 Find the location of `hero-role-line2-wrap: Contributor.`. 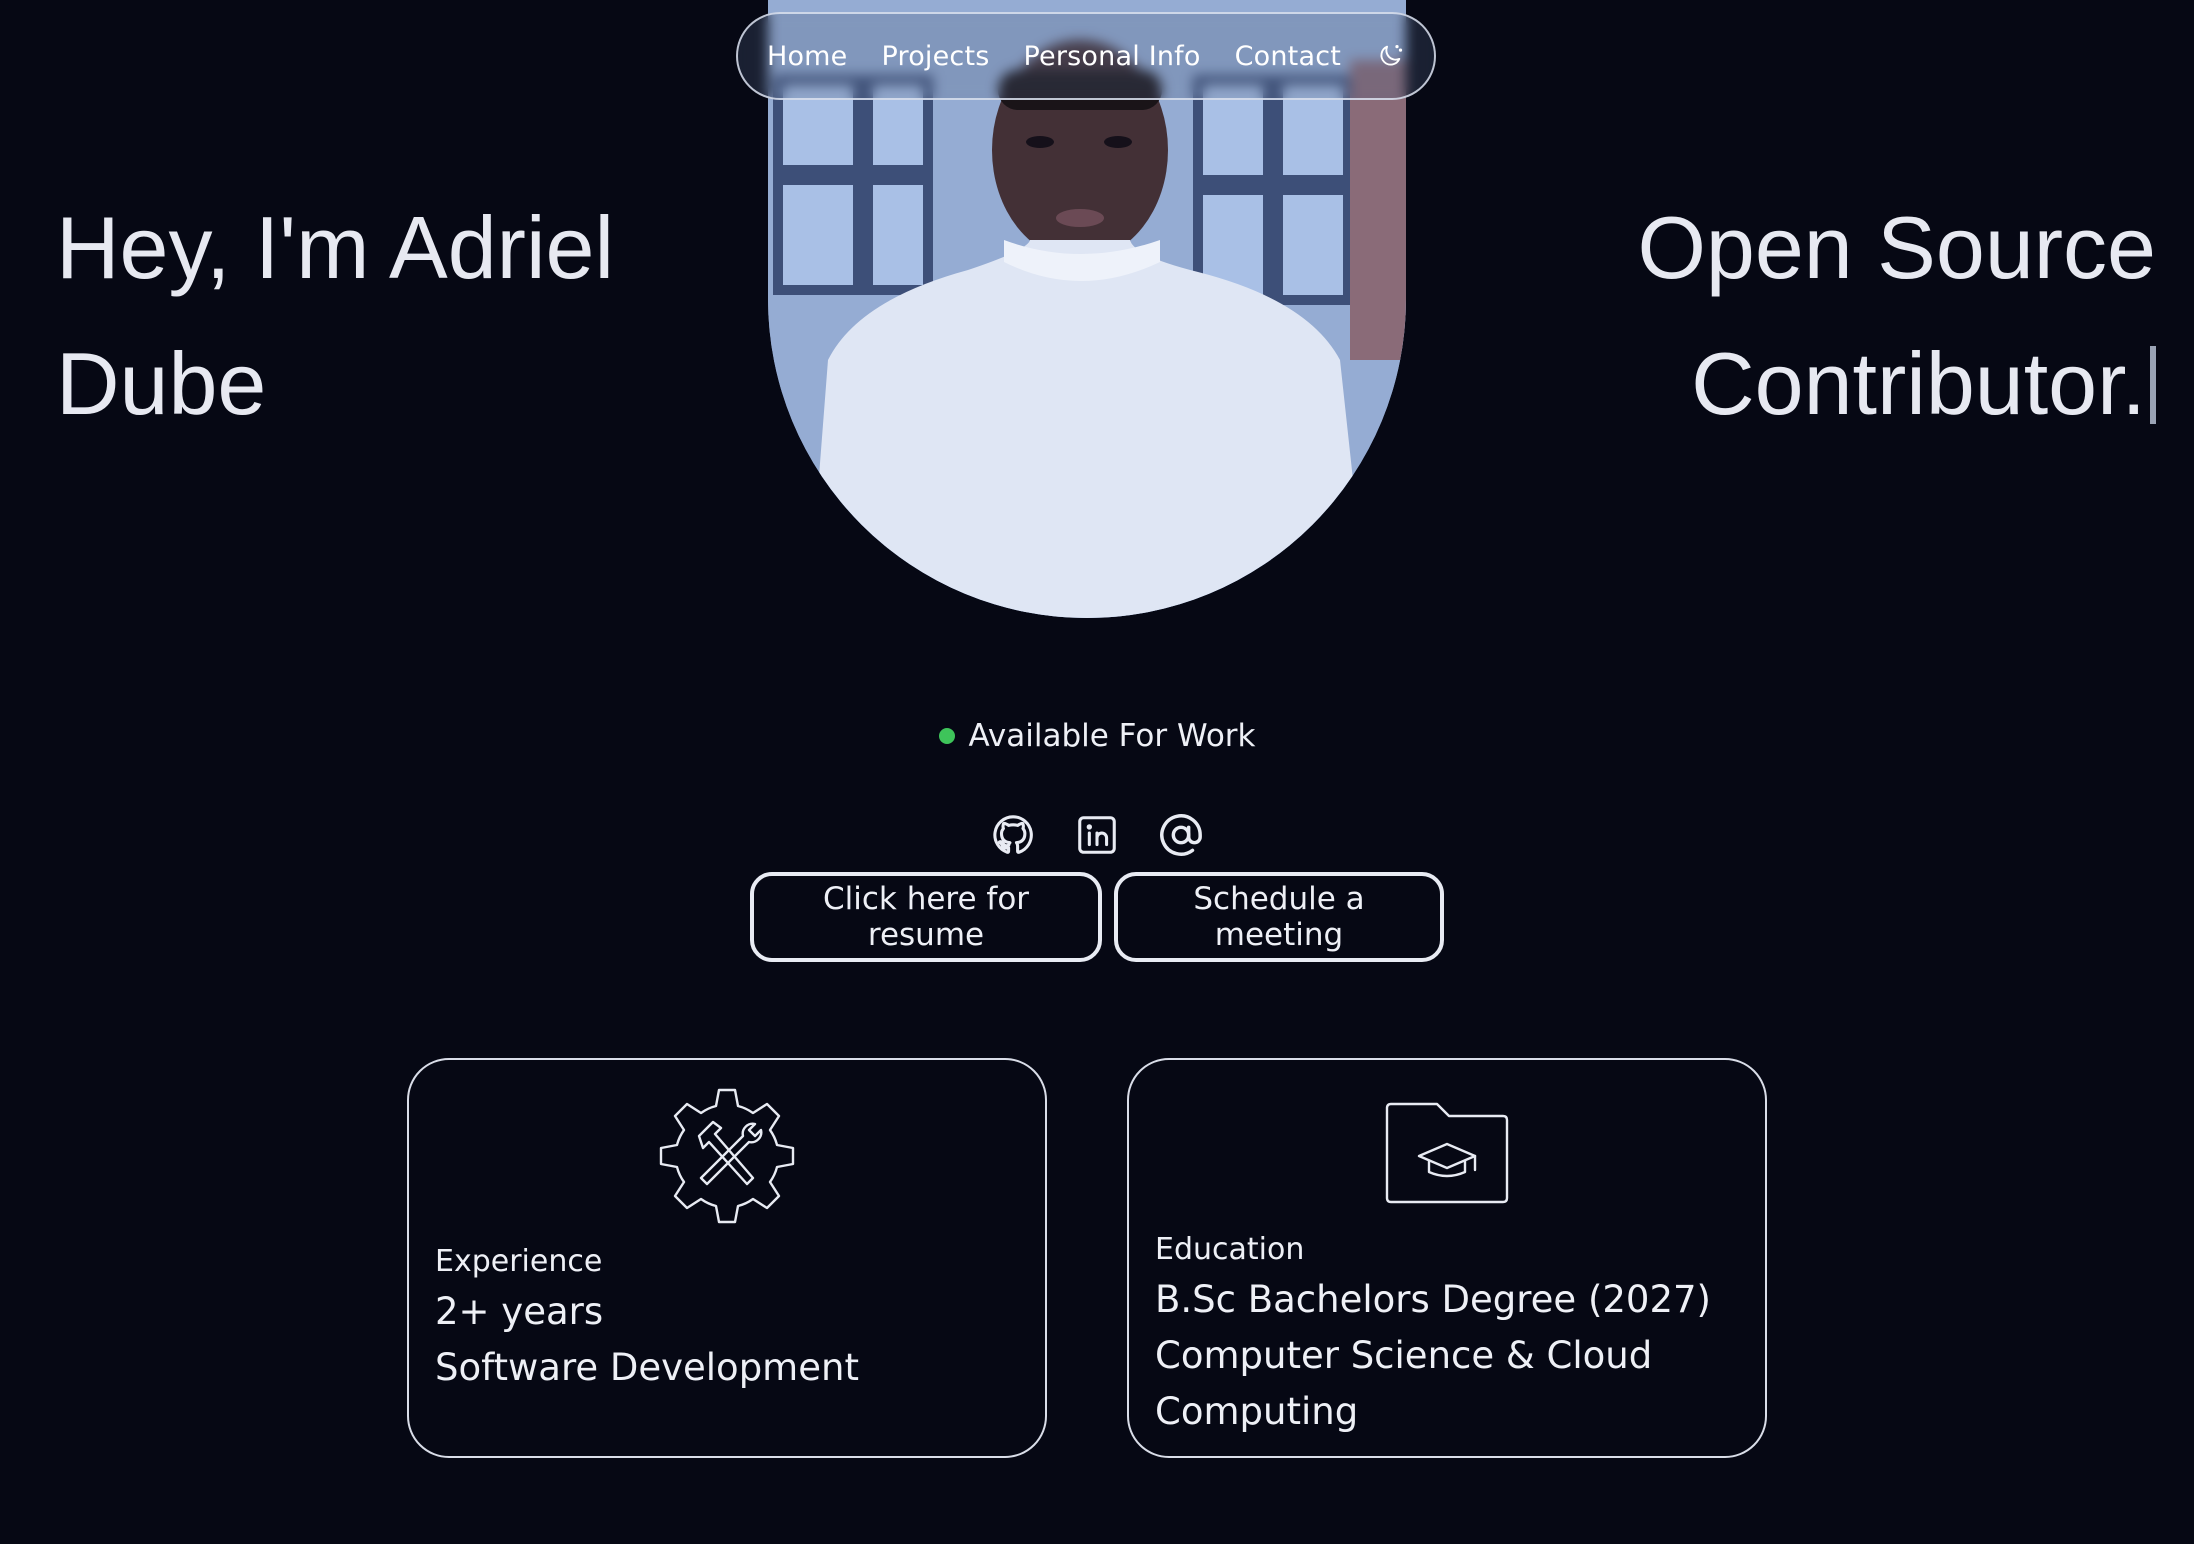

hero-role-line2-wrap: Contributor. is located at coordinates (1846, 384).